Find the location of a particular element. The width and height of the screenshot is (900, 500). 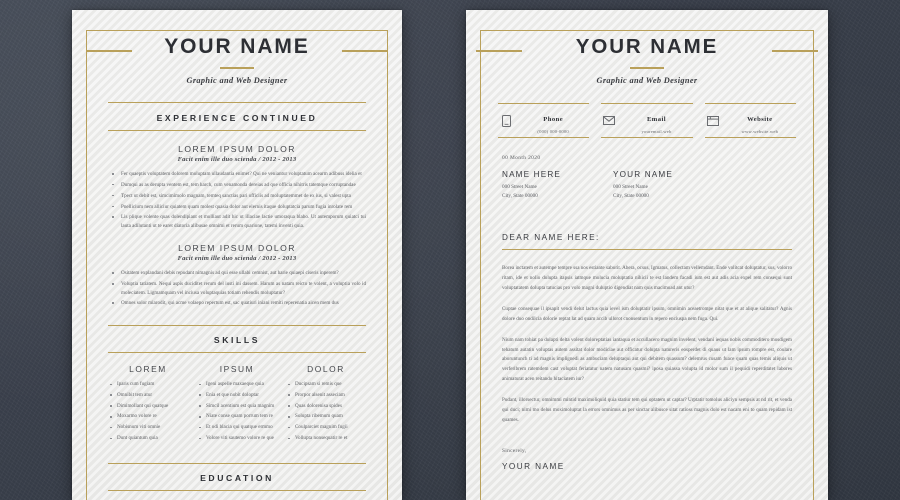

section-title: EXPERIENCE CONTINUED is located at coordinates (237, 117).